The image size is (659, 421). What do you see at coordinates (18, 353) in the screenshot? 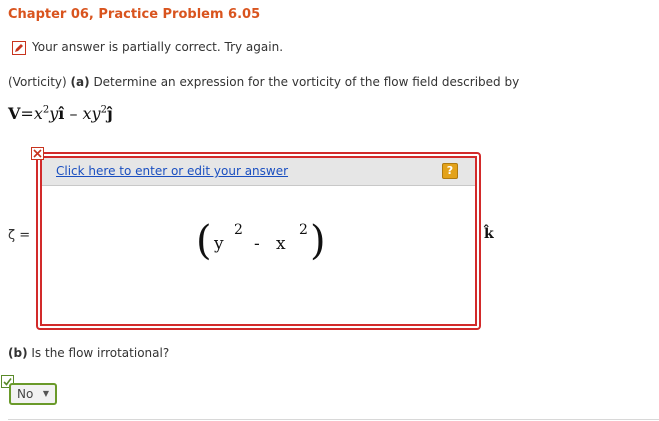
I see `part-b-label: (b)` at bounding box center [18, 353].